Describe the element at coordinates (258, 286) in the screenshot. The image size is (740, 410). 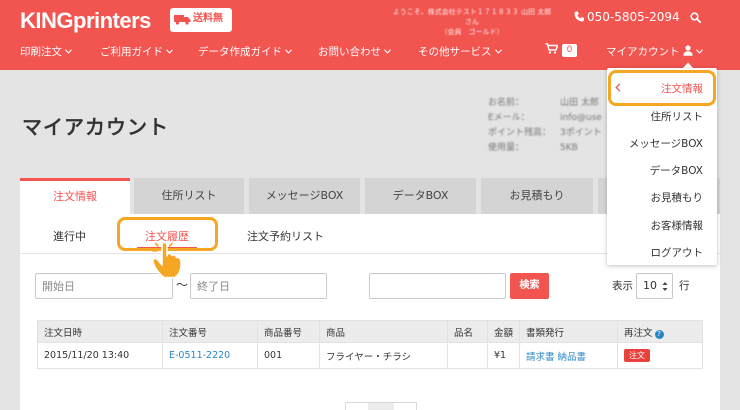
I see `end-date-input` at that location.